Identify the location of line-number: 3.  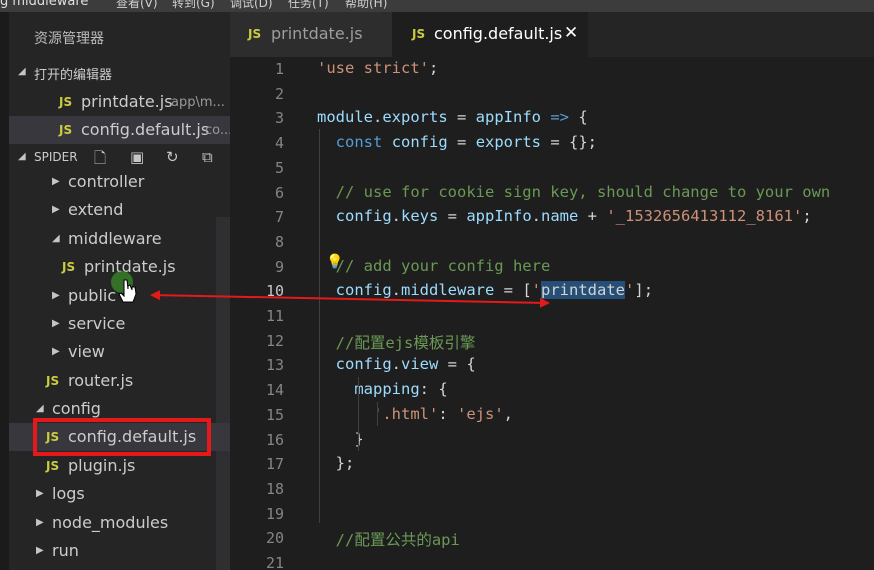
(279, 118).